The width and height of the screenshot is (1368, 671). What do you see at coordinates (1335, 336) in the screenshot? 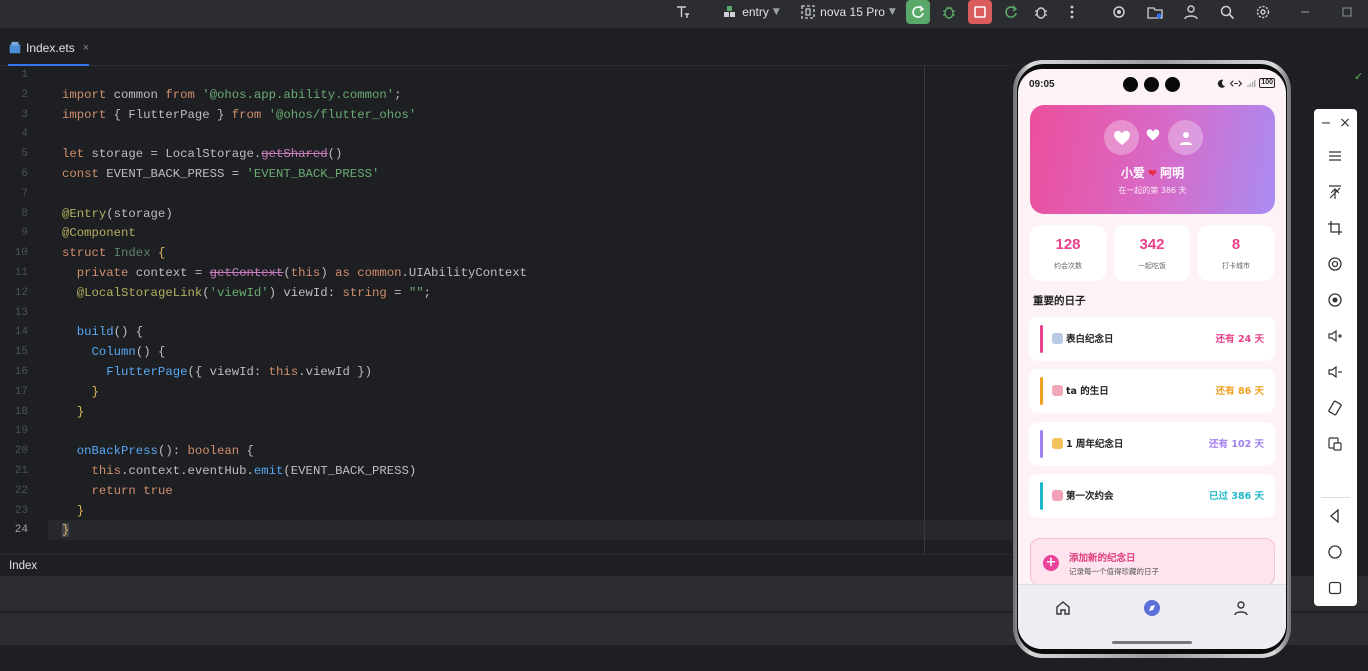
I see `volume-up-icon` at bounding box center [1335, 336].